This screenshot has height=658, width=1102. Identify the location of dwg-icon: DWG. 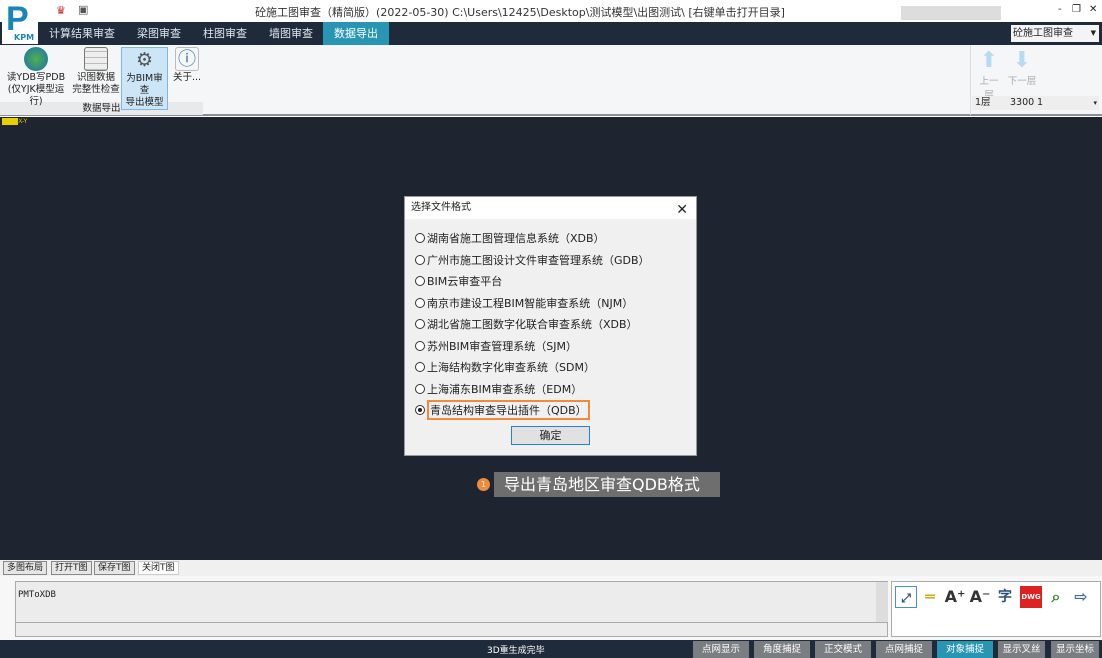
(1031, 597).